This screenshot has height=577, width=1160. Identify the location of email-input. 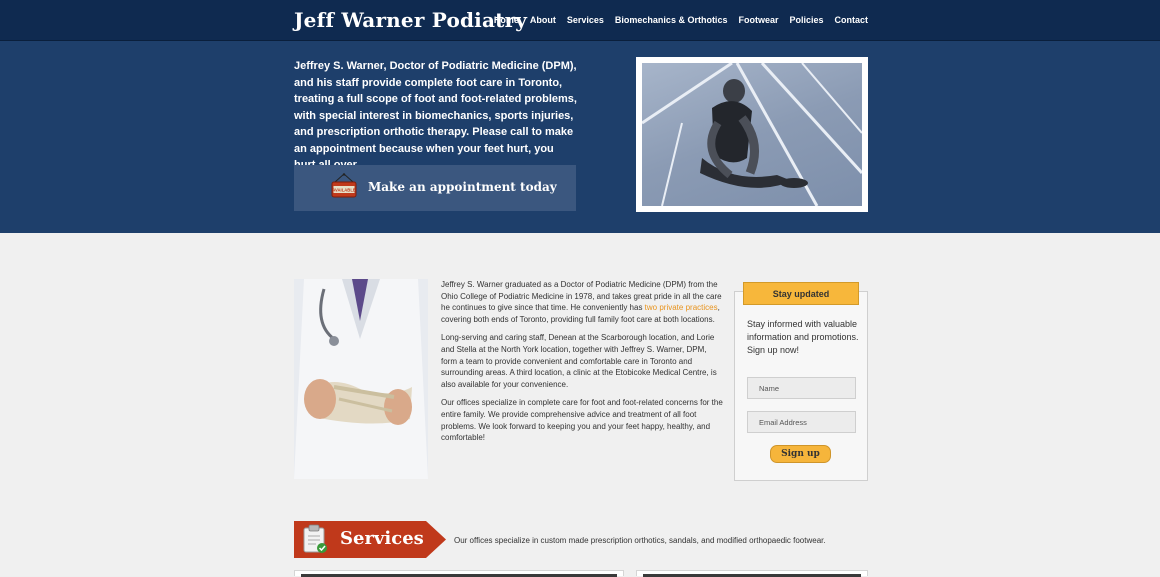
(801, 422).